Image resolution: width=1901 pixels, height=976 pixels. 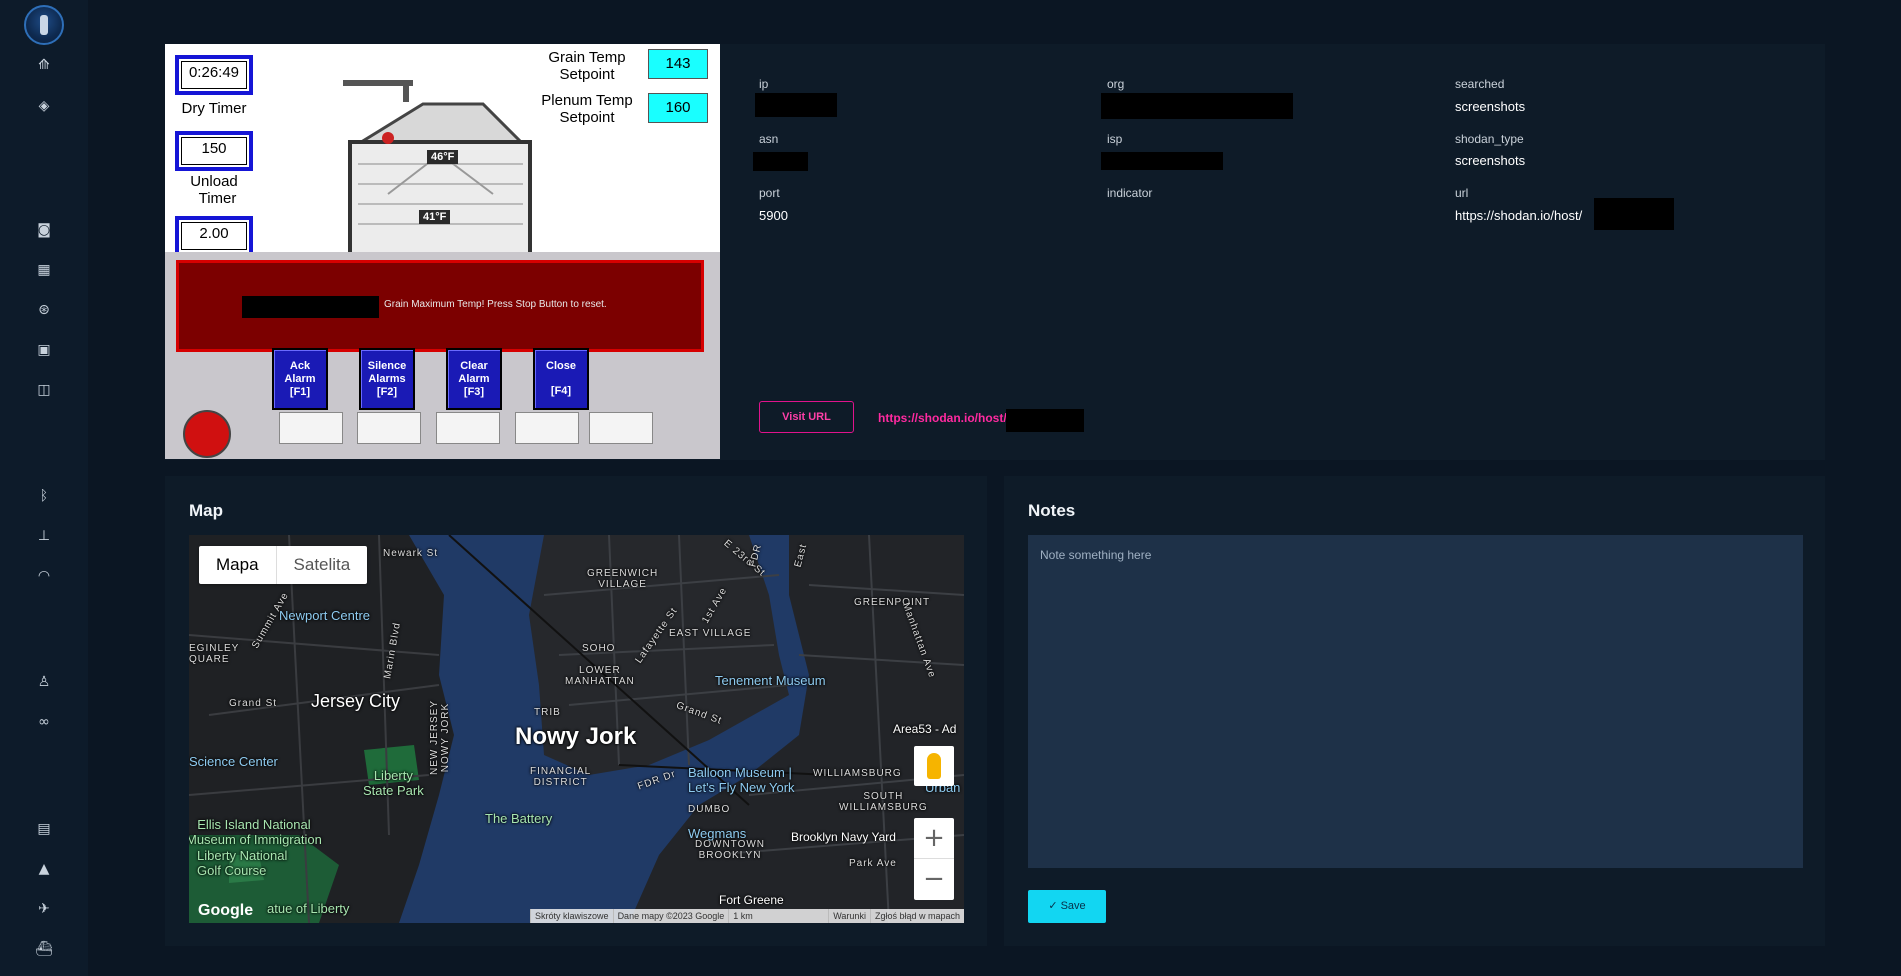 I want to click on grain-bin-graphic, so click(x=437, y=167).